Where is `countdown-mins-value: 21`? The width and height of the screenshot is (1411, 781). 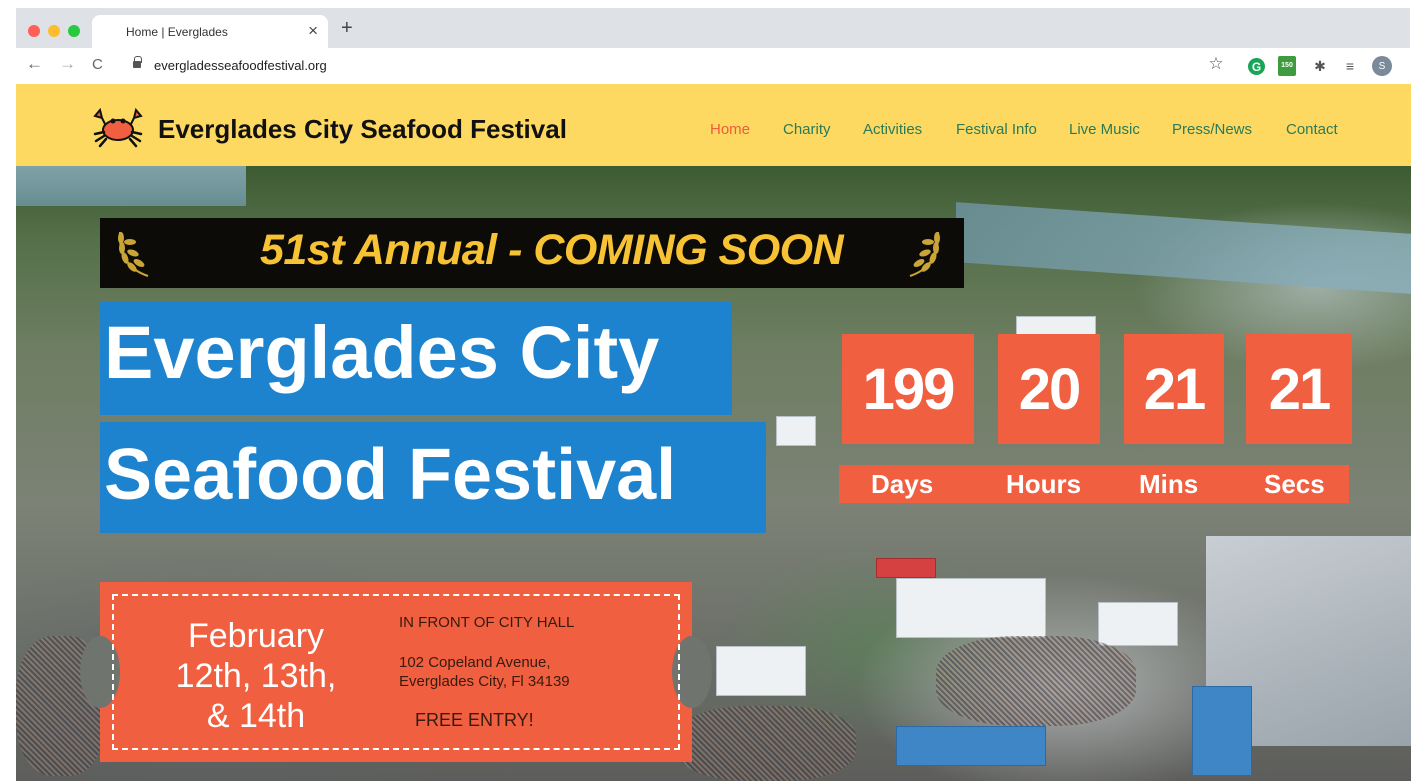 countdown-mins-value: 21 is located at coordinates (1174, 389).